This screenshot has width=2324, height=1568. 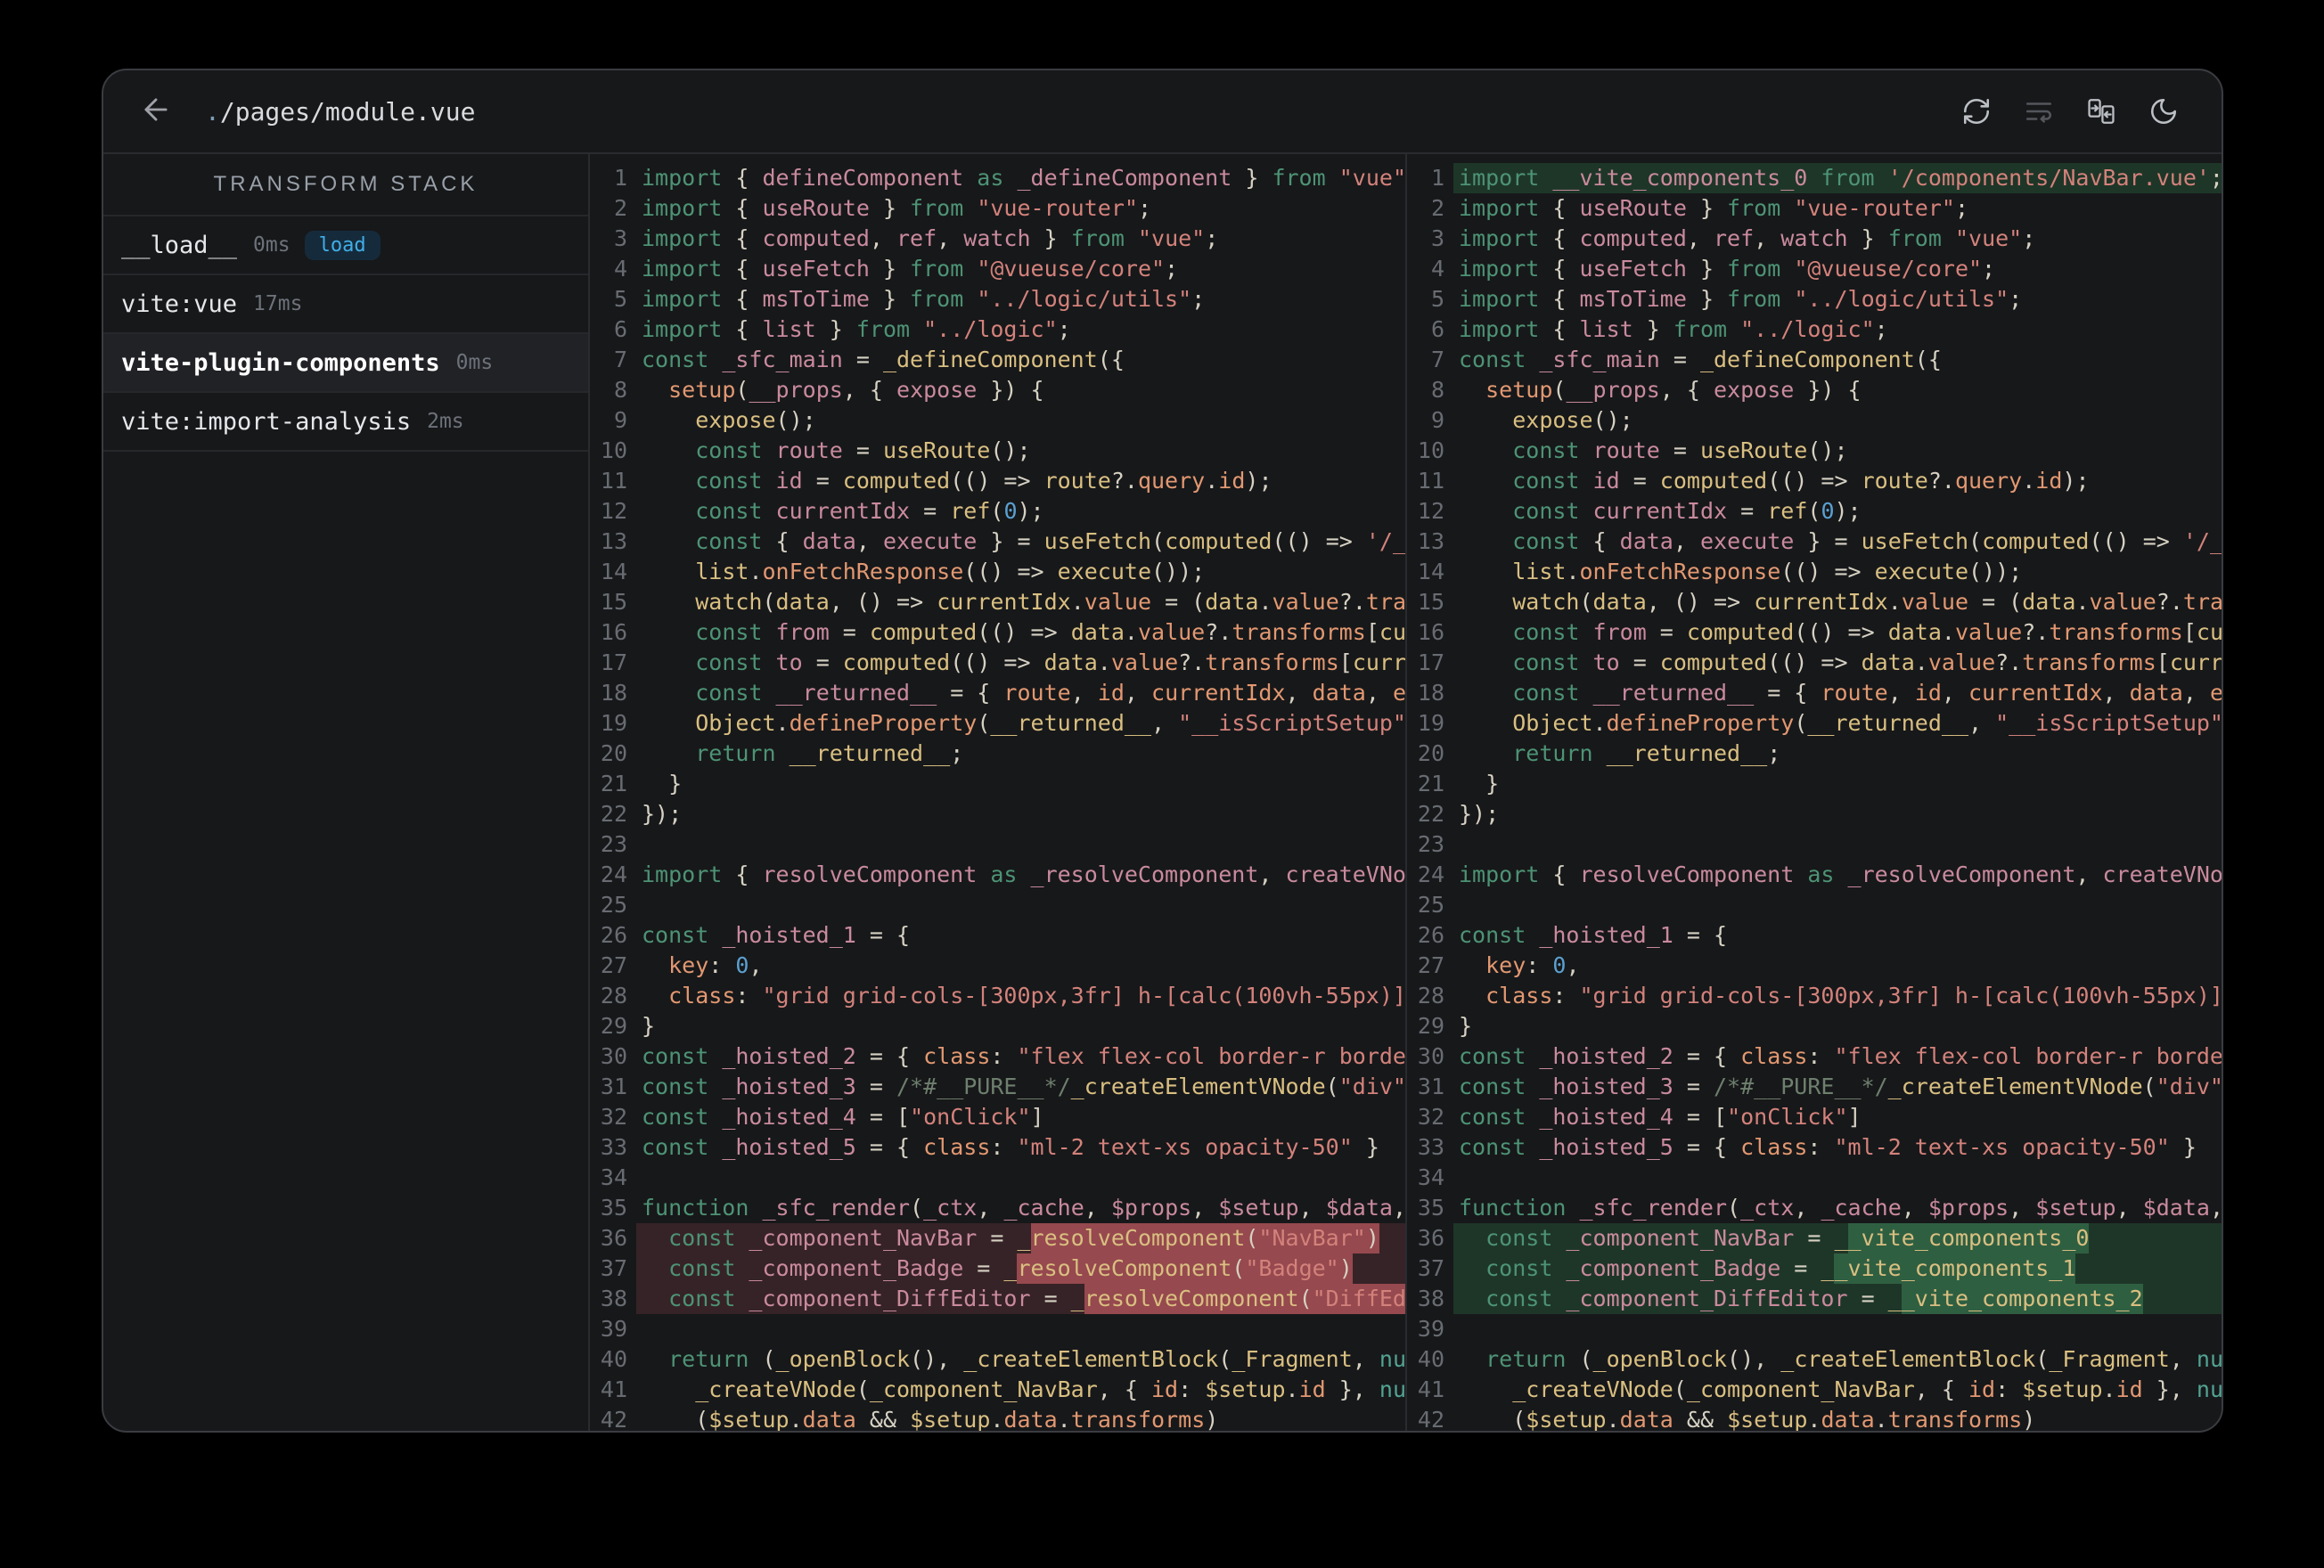 What do you see at coordinates (997, 360) in the screenshot?
I see `code-line: 7 const _sfc_main = _defineComponent({` at bounding box center [997, 360].